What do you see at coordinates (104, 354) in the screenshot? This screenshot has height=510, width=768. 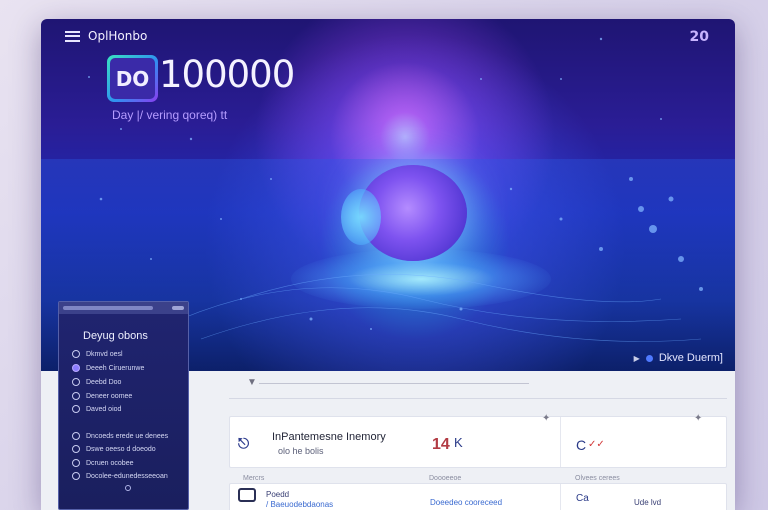 I see `sidebar-item-label: Dkmvd oesl` at bounding box center [104, 354].